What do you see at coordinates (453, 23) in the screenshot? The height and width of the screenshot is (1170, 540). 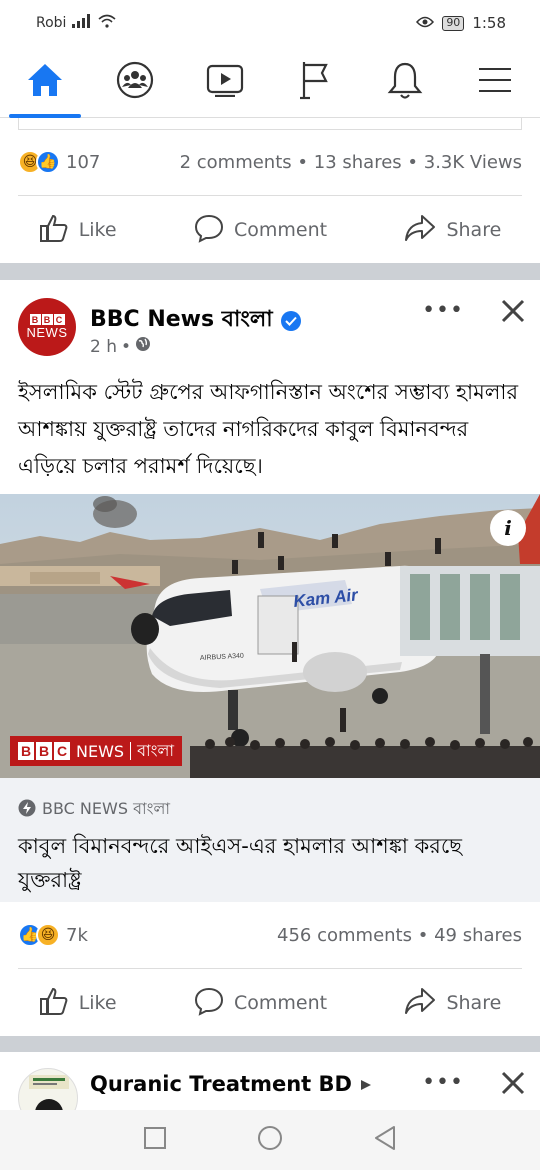 I see `battery-indicator: 90` at bounding box center [453, 23].